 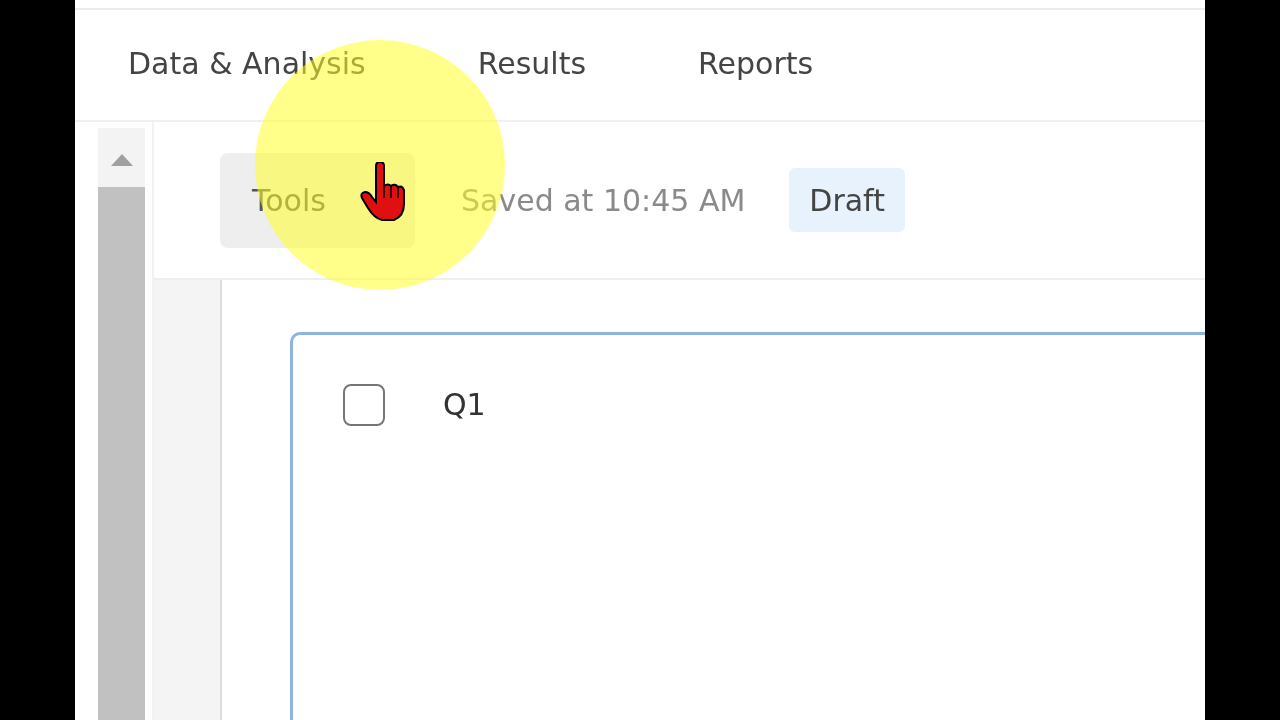 What do you see at coordinates (532, 65) in the screenshot?
I see `nav-tab: Results` at bounding box center [532, 65].